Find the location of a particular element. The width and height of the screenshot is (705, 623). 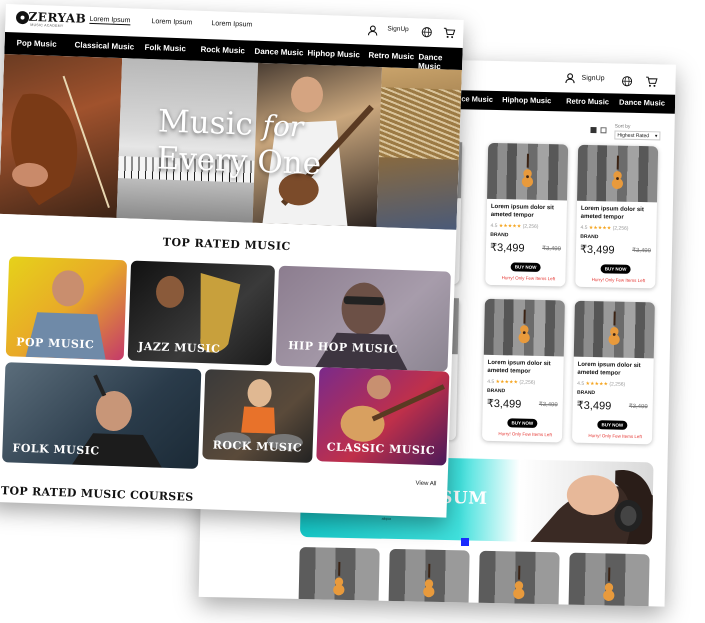

section-title: TOP RATED MUSIC is located at coordinates (226, 244).